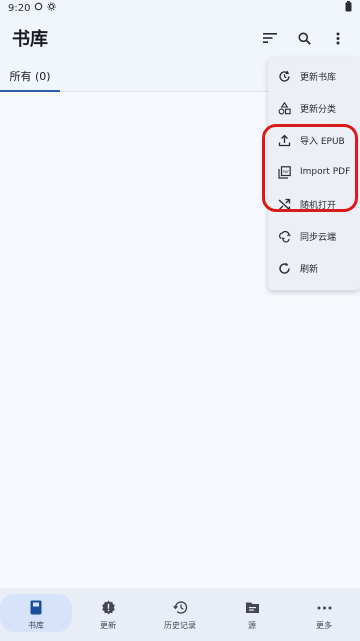 The width and height of the screenshot is (360, 641). Describe the element at coordinates (36, 625) in the screenshot. I see `nav-label: 书库` at that location.